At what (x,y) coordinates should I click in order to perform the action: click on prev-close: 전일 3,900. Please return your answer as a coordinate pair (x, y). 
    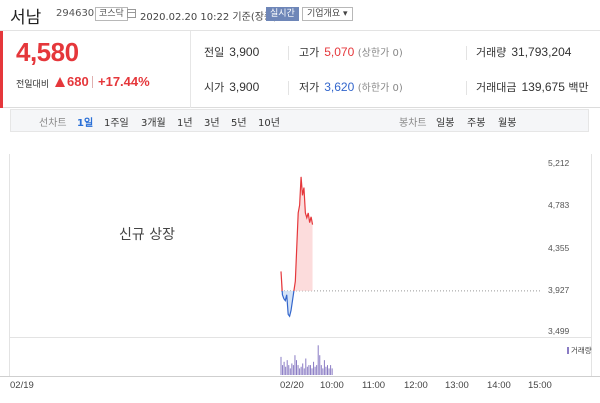
    Looking at the image, I should click on (232, 52).